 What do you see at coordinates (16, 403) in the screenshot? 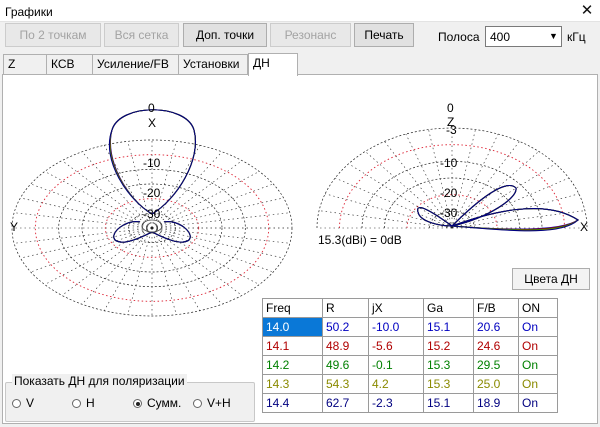
I see `radio-v-indicator` at bounding box center [16, 403].